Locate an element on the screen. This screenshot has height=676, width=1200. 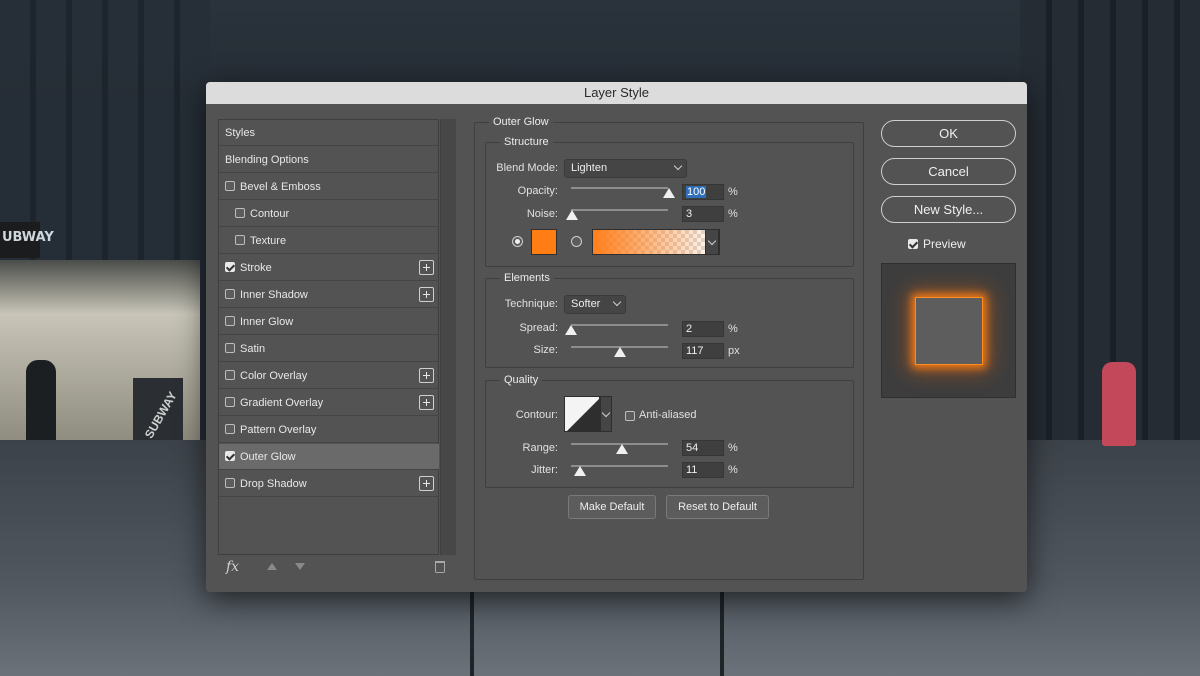
make-default-button: Make Default is located at coordinates (612, 507).